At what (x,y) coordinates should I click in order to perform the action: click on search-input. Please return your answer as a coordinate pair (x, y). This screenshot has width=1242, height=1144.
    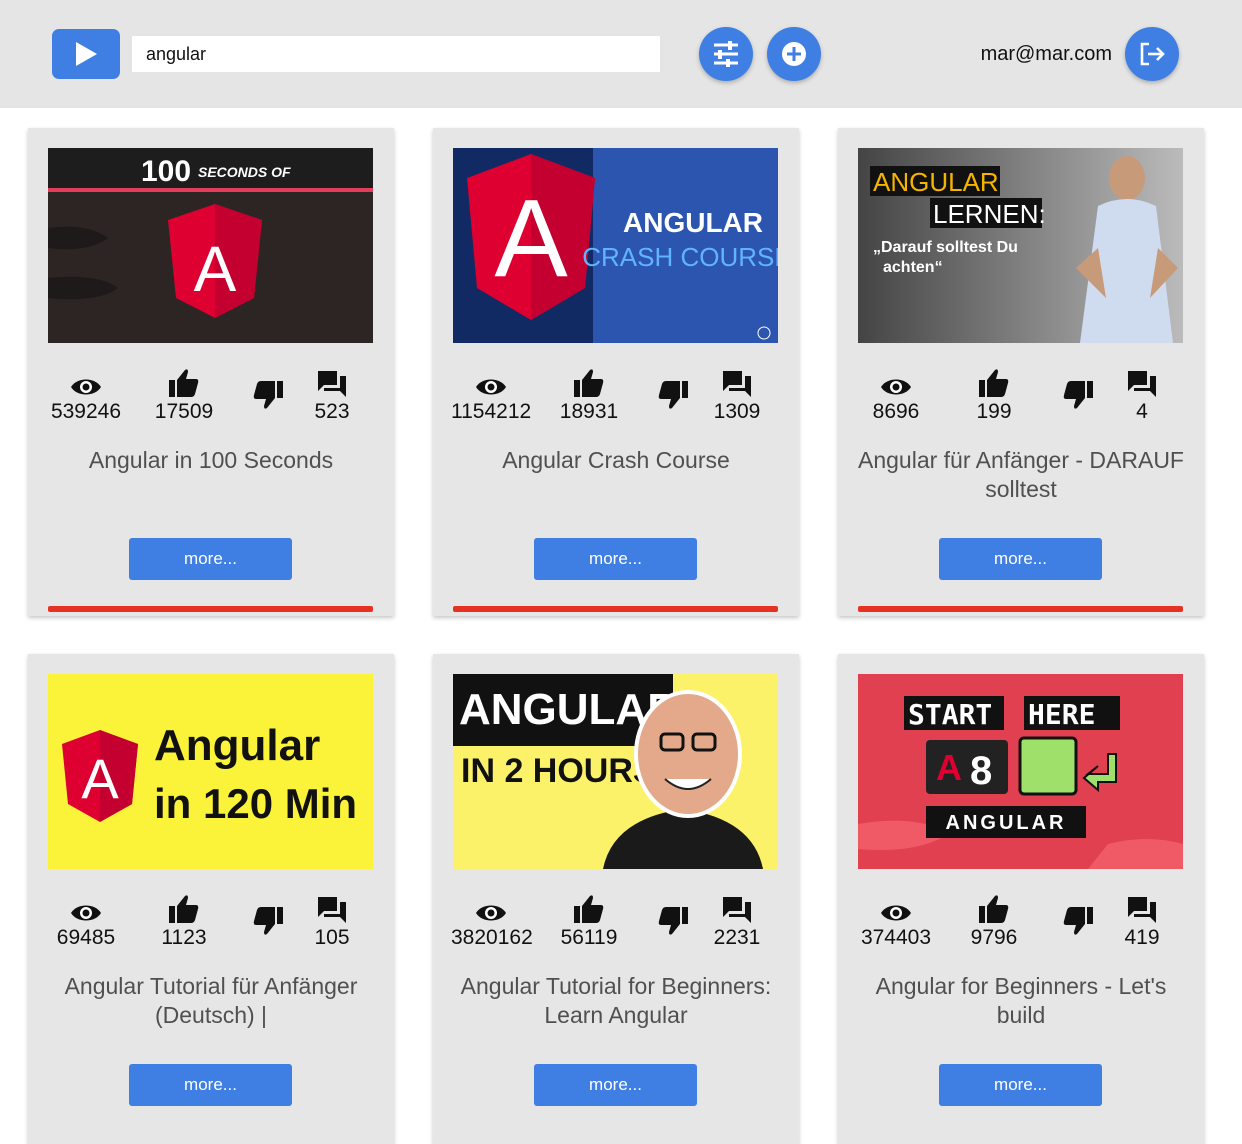
    Looking at the image, I should click on (396, 54).